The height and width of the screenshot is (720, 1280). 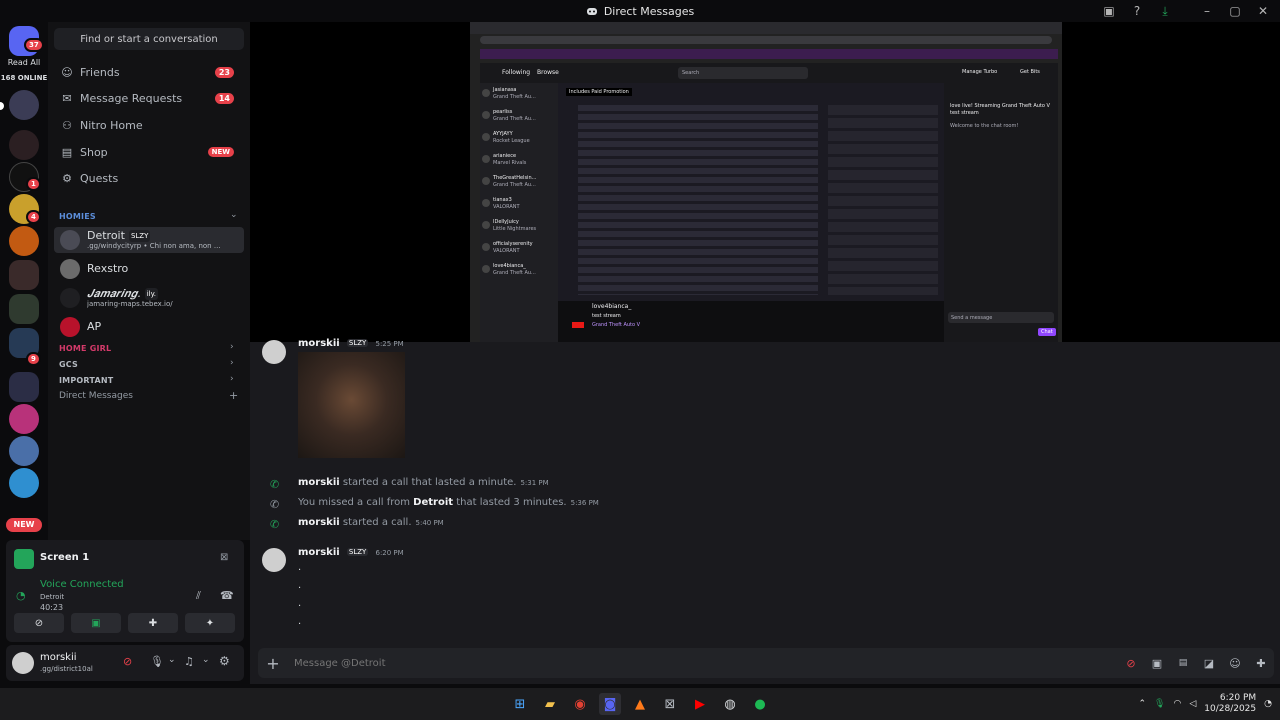 What do you see at coordinates (224, 557) in the screenshot?
I see `close-stream-icon: ⊠` at bounding box center [224, 557].